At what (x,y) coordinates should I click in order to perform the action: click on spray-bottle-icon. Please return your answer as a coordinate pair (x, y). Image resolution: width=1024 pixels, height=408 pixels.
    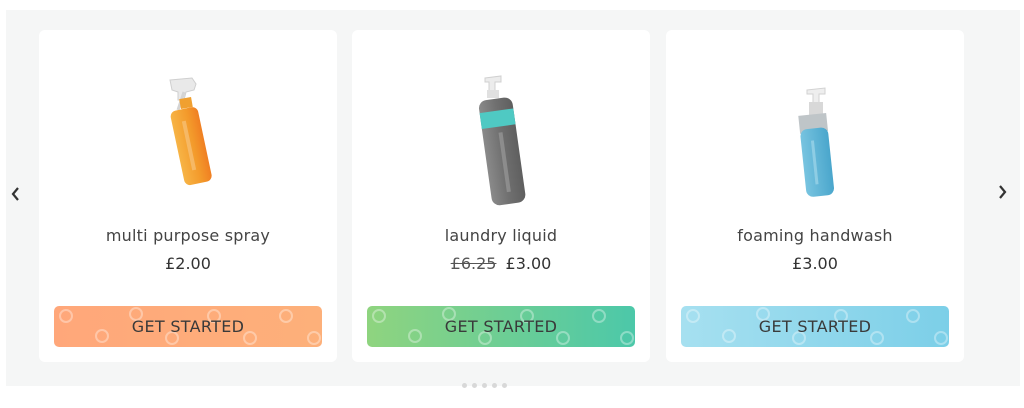
    Looking at the image, I should click on (190, 131).